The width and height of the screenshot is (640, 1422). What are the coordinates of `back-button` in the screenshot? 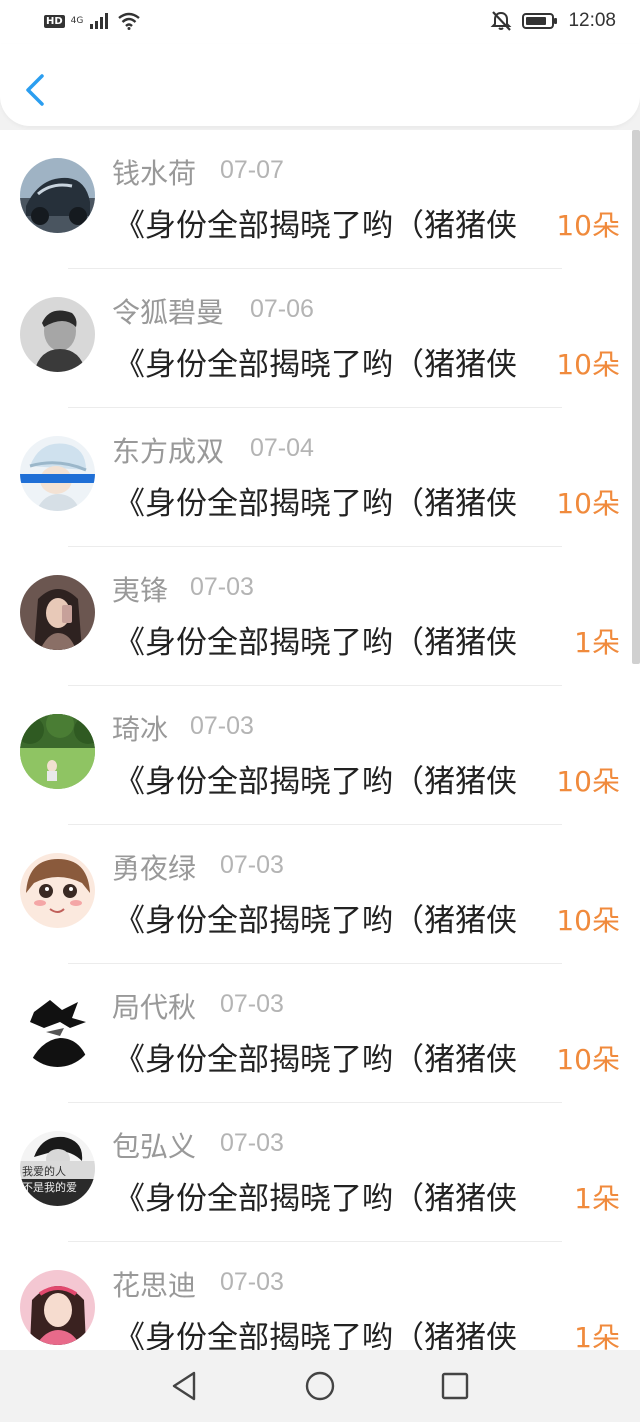 It's located at (36, 90).